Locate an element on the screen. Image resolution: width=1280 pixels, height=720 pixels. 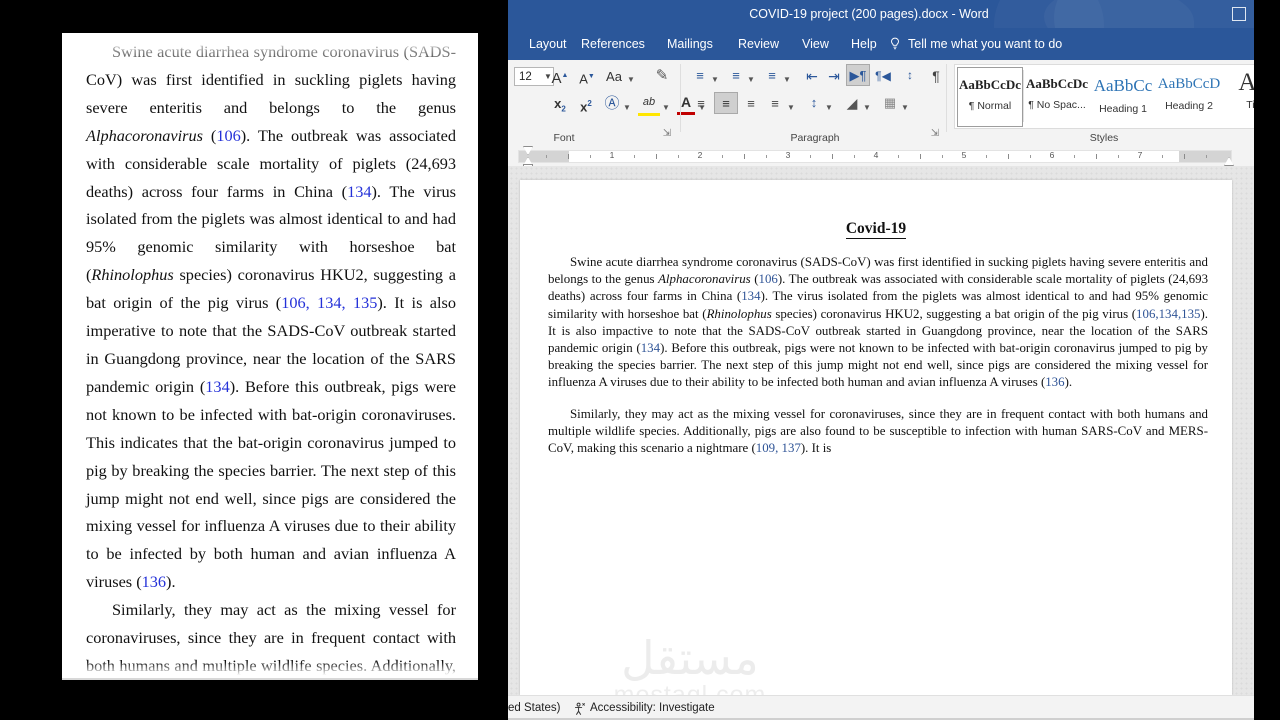
style-item-heading-2: AaBbCcD Heading 2 is located at coordinates (1189, 96).